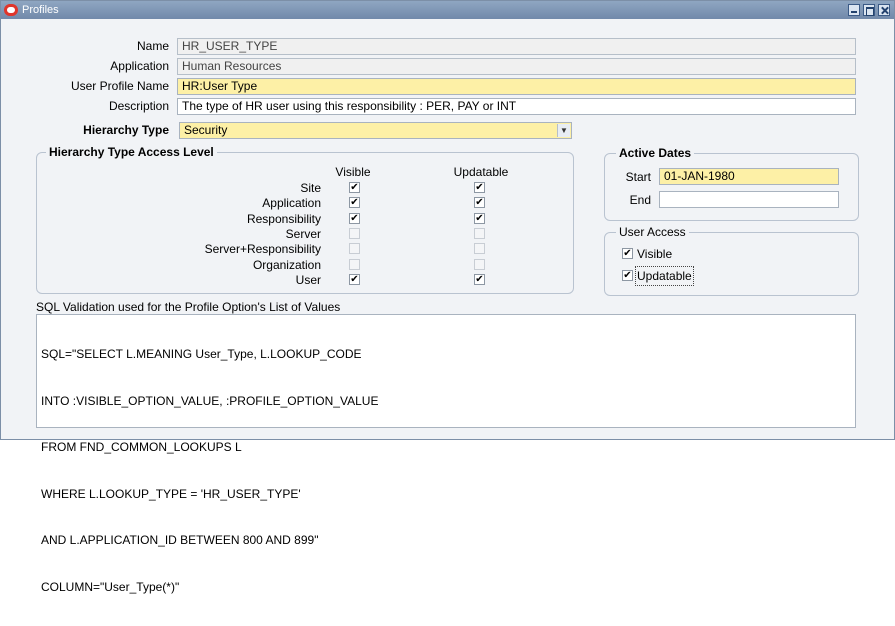 The width and height of the screenshot is (895, 626). I want to click on access-row-label: Site, so click(310, 188).